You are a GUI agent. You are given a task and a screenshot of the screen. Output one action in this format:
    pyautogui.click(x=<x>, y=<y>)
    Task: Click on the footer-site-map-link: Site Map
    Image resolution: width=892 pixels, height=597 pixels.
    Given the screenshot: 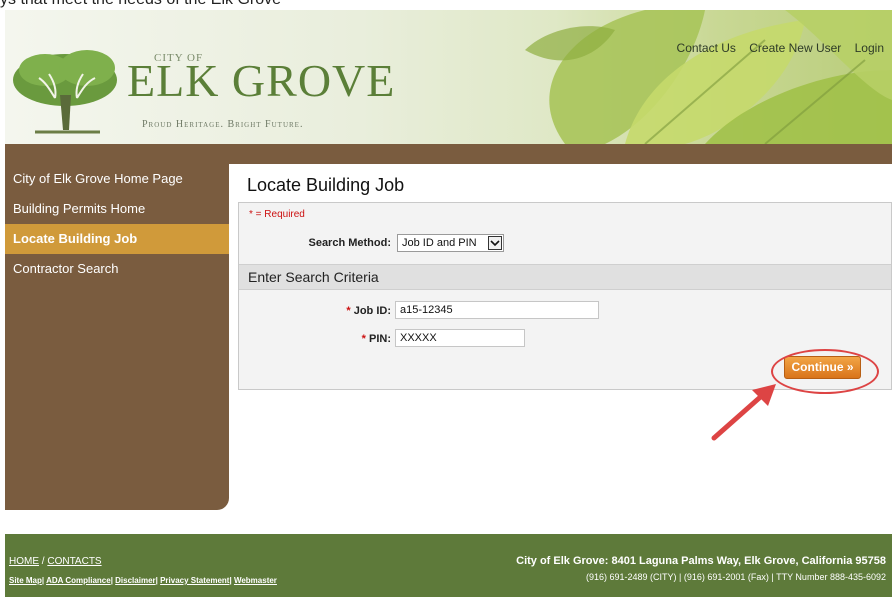 What is the action you would take?
    pyautogui.click(x=25, y=580)
    